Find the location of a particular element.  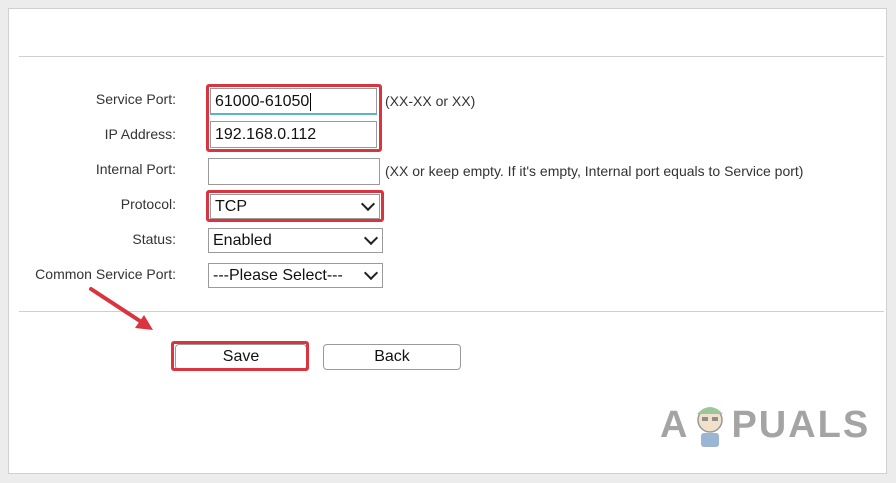

protocol-label: Protocol: is located at coordinates (148, 204).